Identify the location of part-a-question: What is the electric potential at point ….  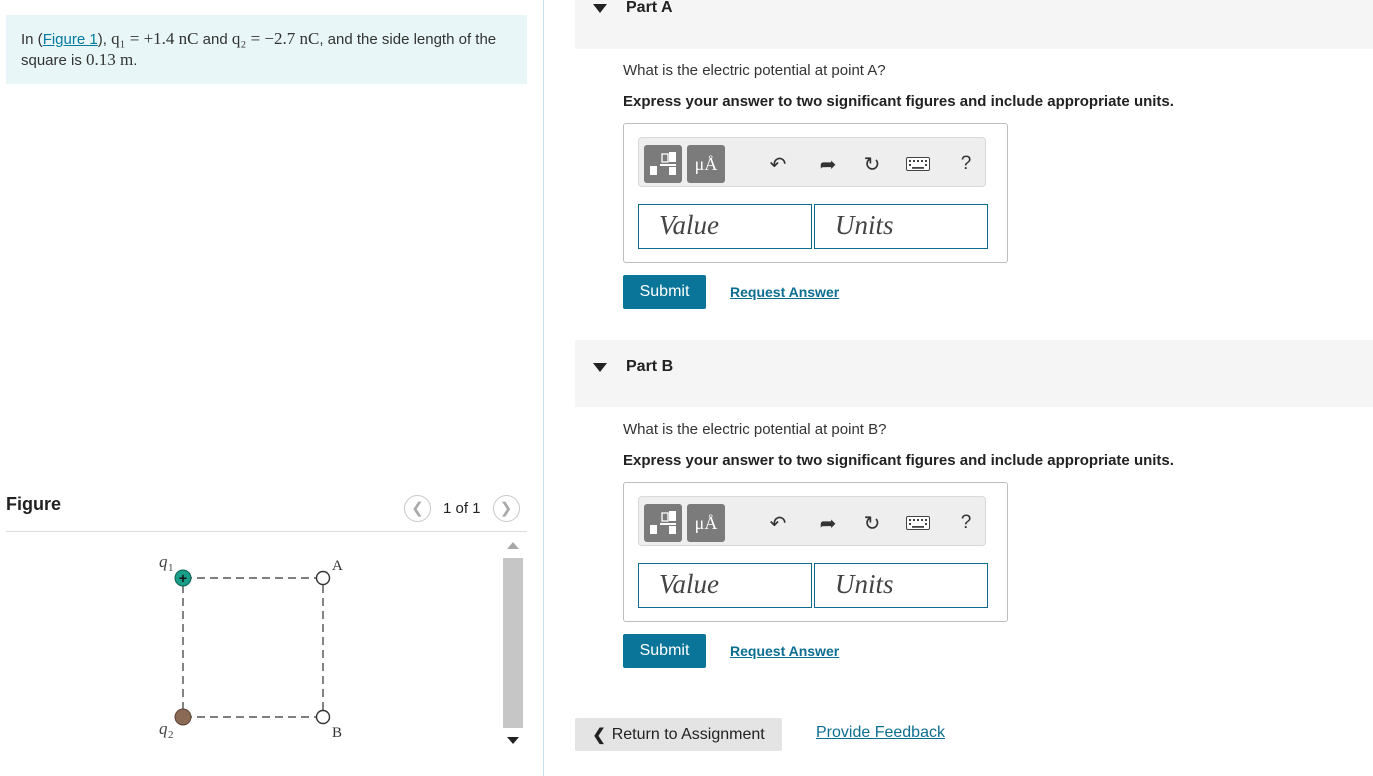
(754, 70).